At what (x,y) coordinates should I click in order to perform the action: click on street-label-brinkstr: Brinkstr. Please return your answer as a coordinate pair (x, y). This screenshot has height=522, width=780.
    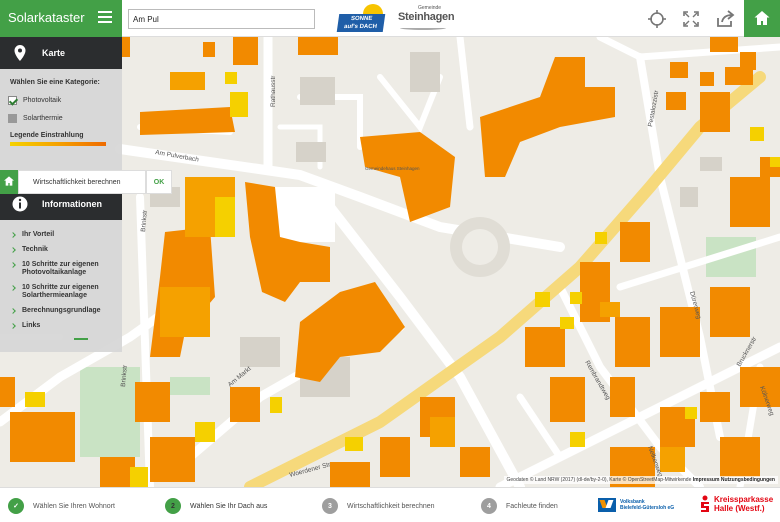
    Looking at the image, I should click on (144, 220).